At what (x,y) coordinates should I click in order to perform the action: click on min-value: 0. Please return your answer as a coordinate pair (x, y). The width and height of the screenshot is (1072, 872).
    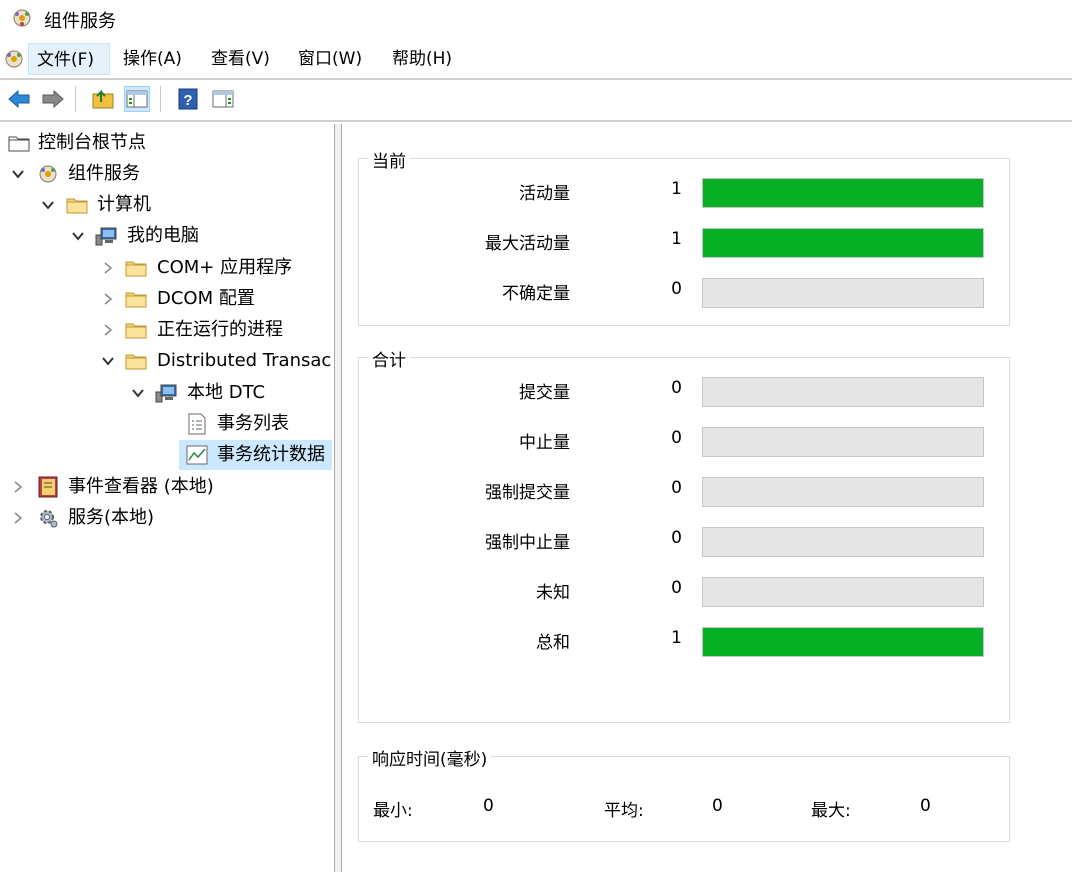
    Looking at the image, I should click on (488, 806).